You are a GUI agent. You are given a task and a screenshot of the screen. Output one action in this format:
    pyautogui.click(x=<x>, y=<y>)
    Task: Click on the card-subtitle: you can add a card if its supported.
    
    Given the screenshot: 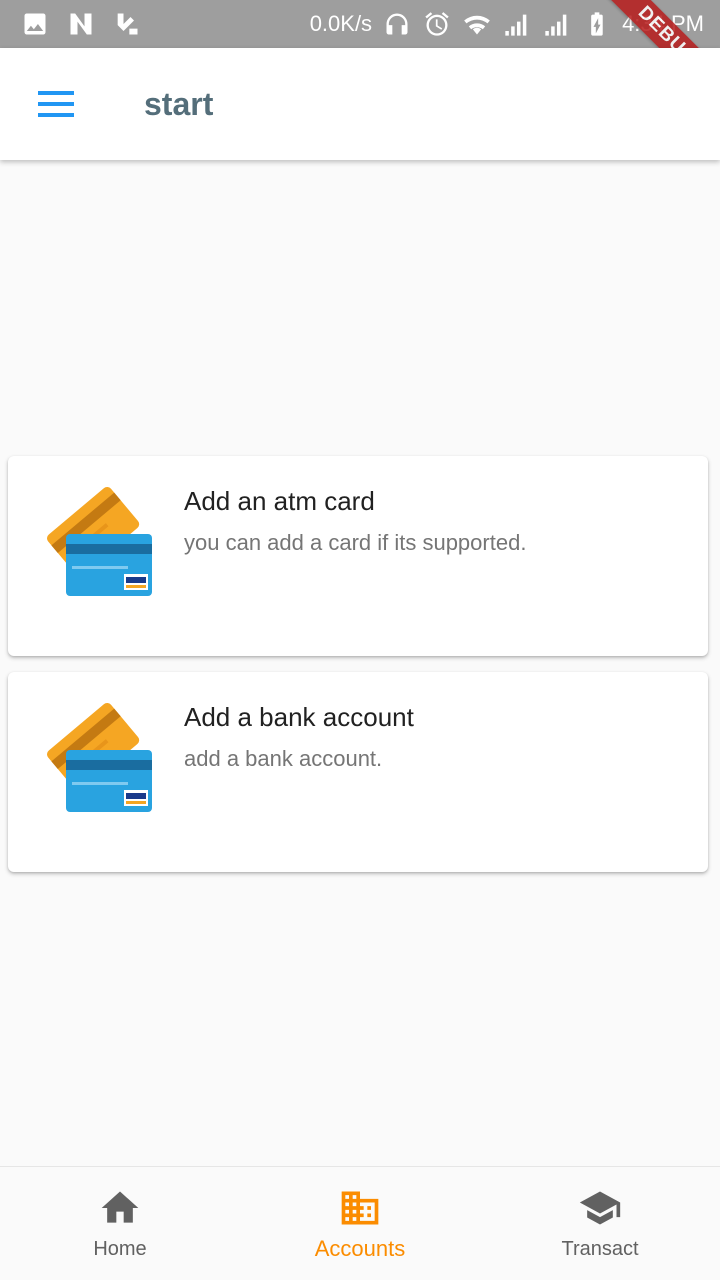 What is the action you would take?
    pyautogui.click(x=355, y=542)
    